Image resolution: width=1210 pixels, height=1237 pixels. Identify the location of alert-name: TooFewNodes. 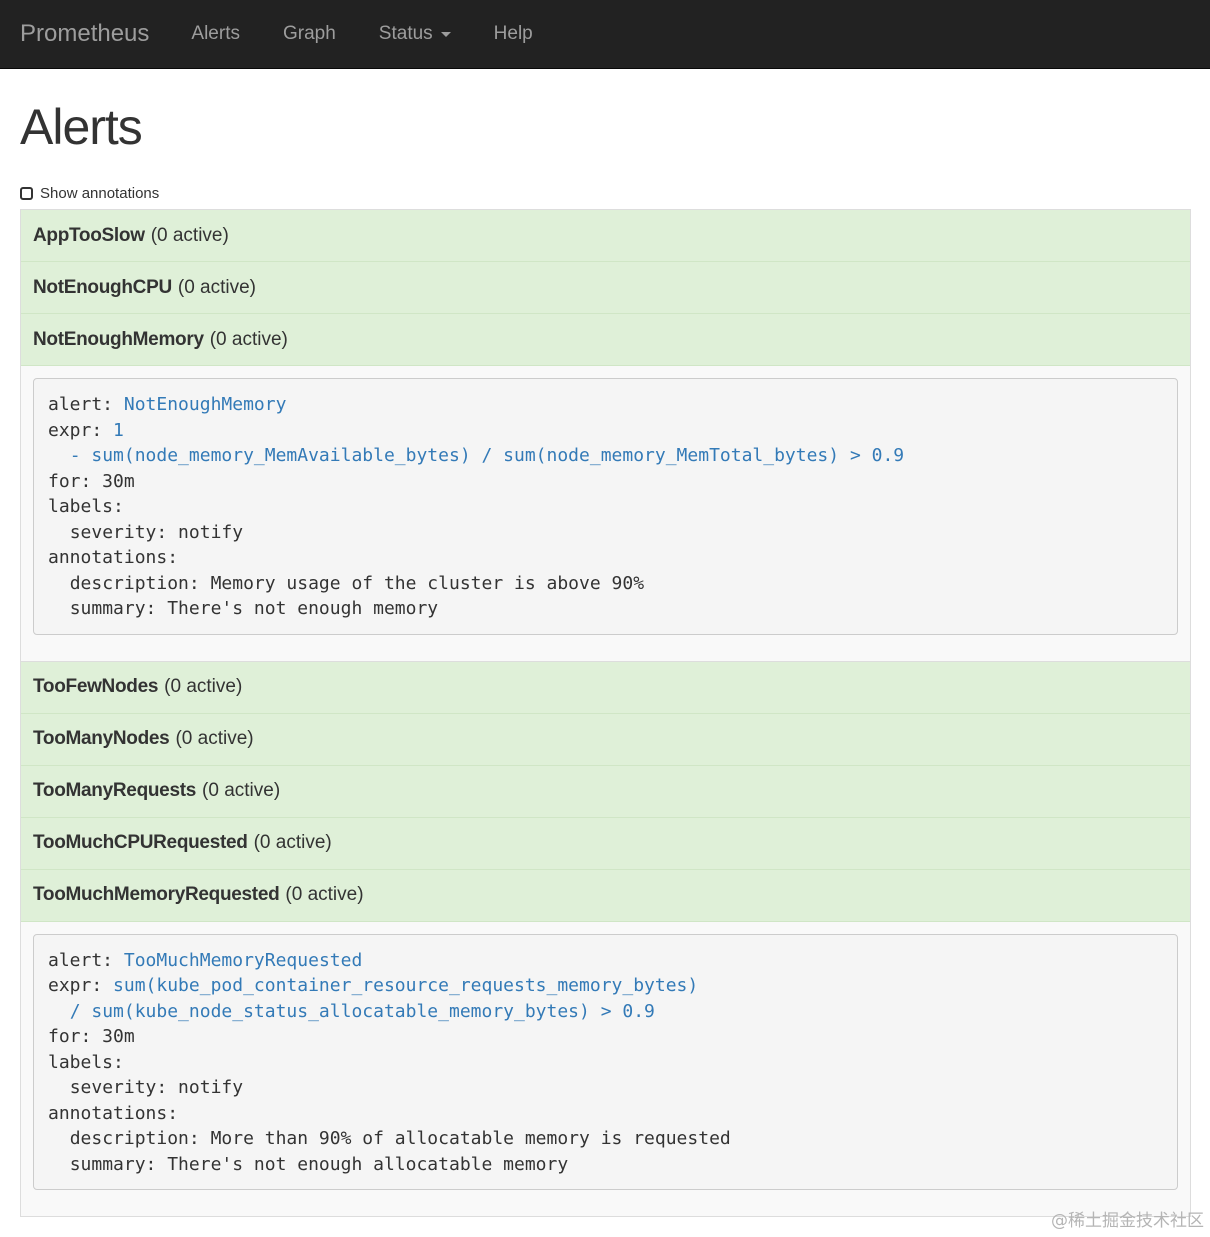
(96, 686).